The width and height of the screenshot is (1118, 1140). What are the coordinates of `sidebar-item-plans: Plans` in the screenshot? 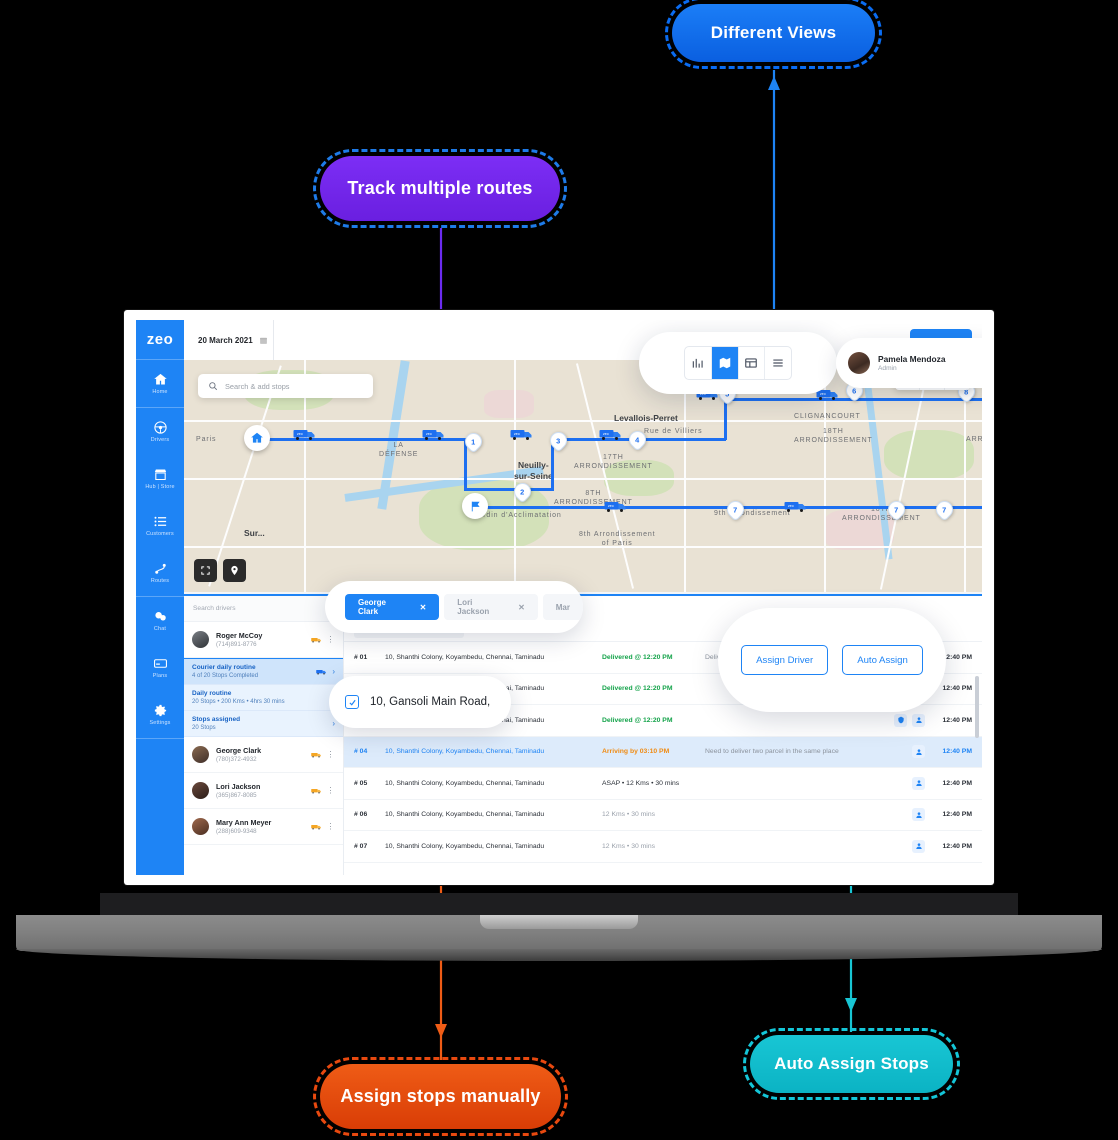 It's located at (160, 667).